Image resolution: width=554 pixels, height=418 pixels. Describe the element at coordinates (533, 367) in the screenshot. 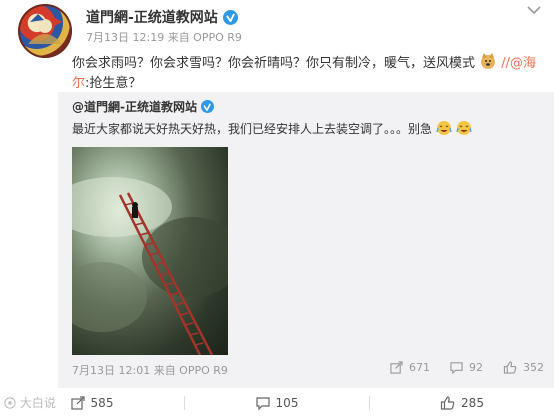

I see `repost-like-count: 352` at that location.